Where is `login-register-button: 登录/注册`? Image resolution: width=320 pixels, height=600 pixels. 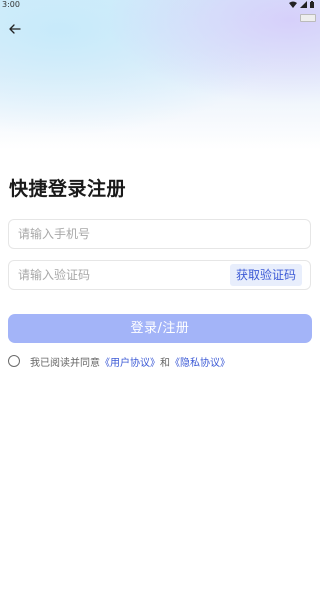 login-register-button: 登录/注册 is located at coordinates (160, 328).